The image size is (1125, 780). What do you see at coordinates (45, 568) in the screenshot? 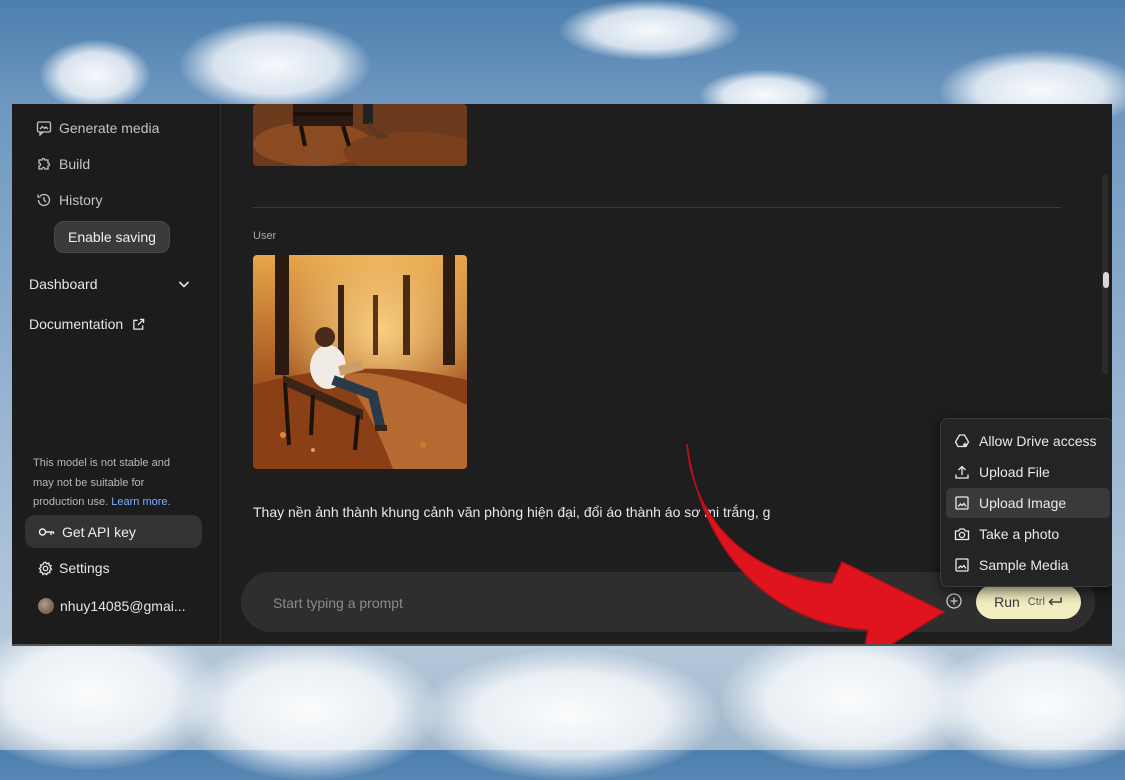
I see `gear-icon` at bounding box center [45, 568].